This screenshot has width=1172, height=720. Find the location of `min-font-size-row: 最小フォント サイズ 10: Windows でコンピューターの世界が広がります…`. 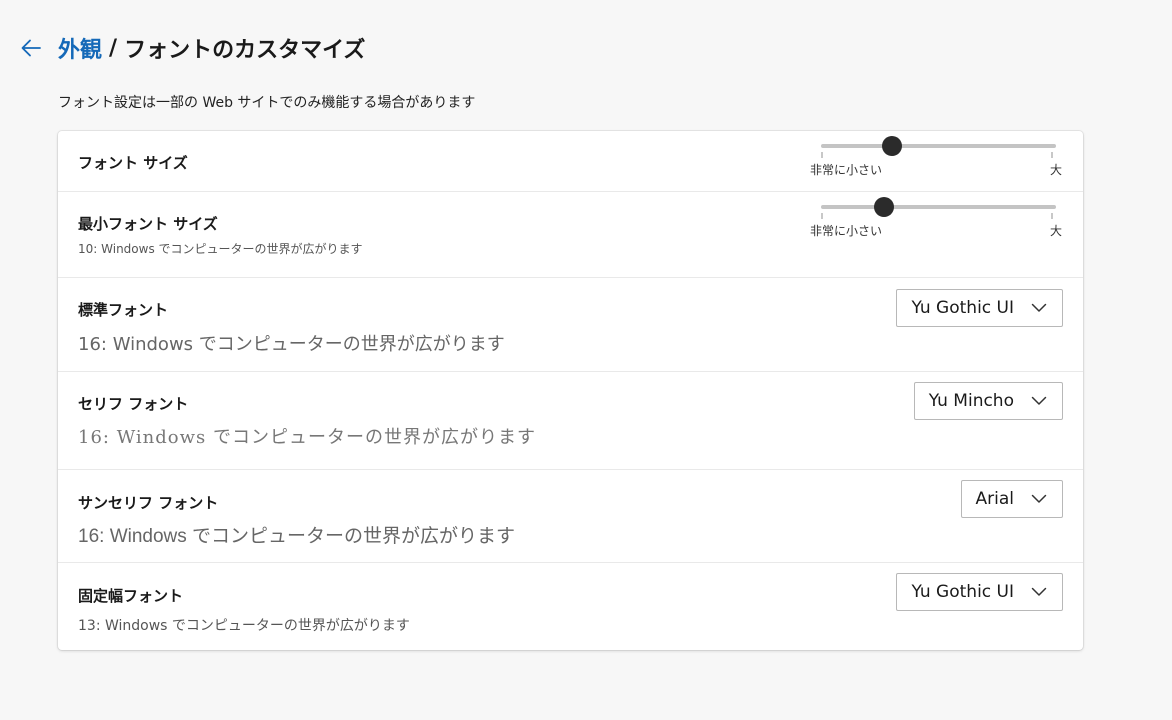

min-font-size-row: 最小フォント サイズ 10: Windows でコンピューターの世界が広がります… is located at coordinates (570, 235).